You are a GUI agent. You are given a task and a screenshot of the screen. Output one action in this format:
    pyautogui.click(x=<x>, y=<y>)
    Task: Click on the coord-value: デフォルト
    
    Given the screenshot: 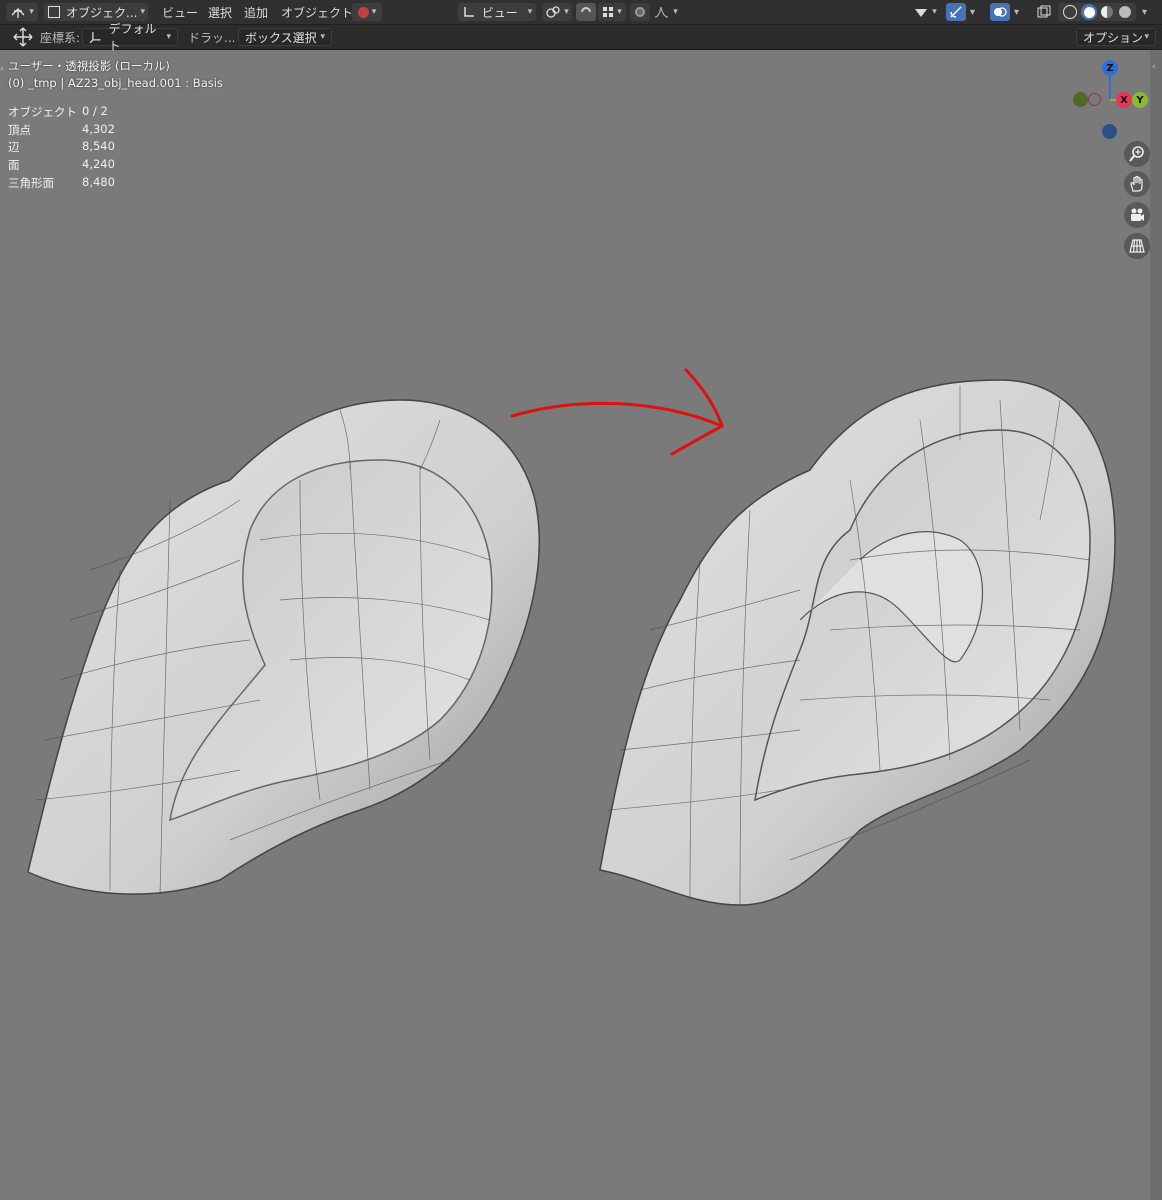 What is the action you would take?
    pyautogui.click(x=132, y=37)
    